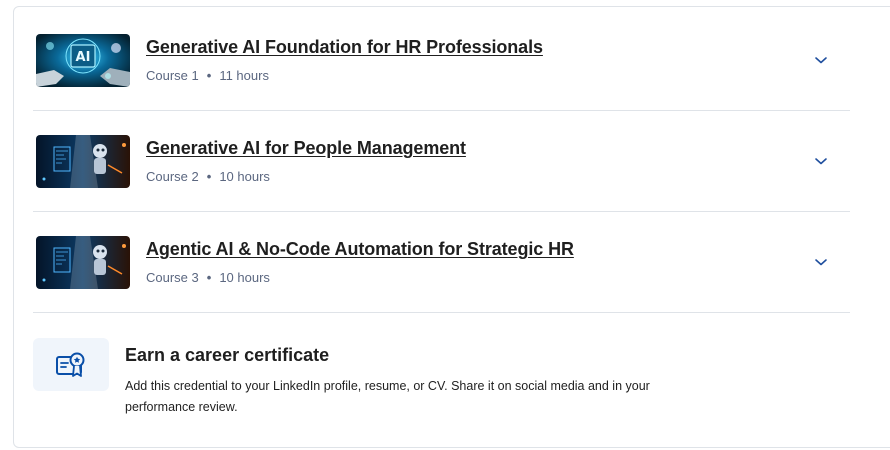  I want to click on course-meta: Course 1 • 11 hours, so click(207, 75).